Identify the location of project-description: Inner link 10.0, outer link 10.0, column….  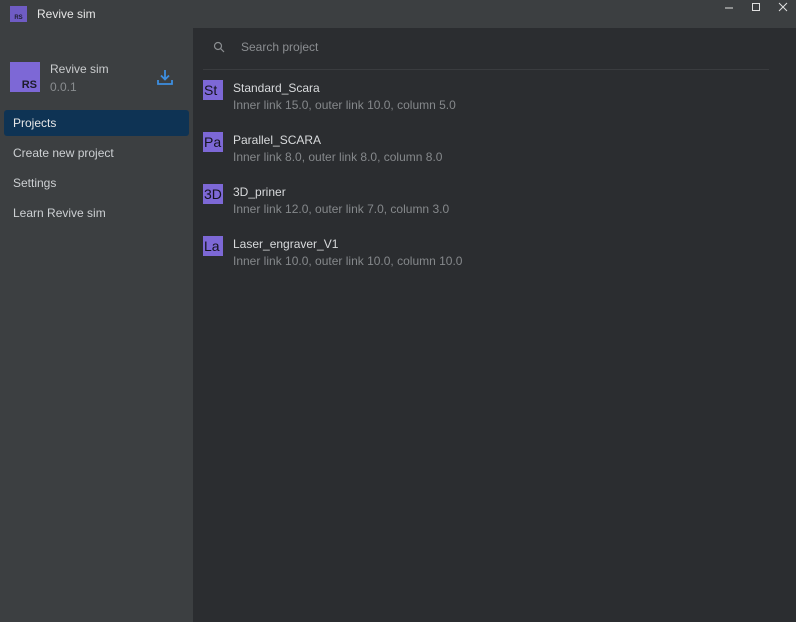
(348, 261).